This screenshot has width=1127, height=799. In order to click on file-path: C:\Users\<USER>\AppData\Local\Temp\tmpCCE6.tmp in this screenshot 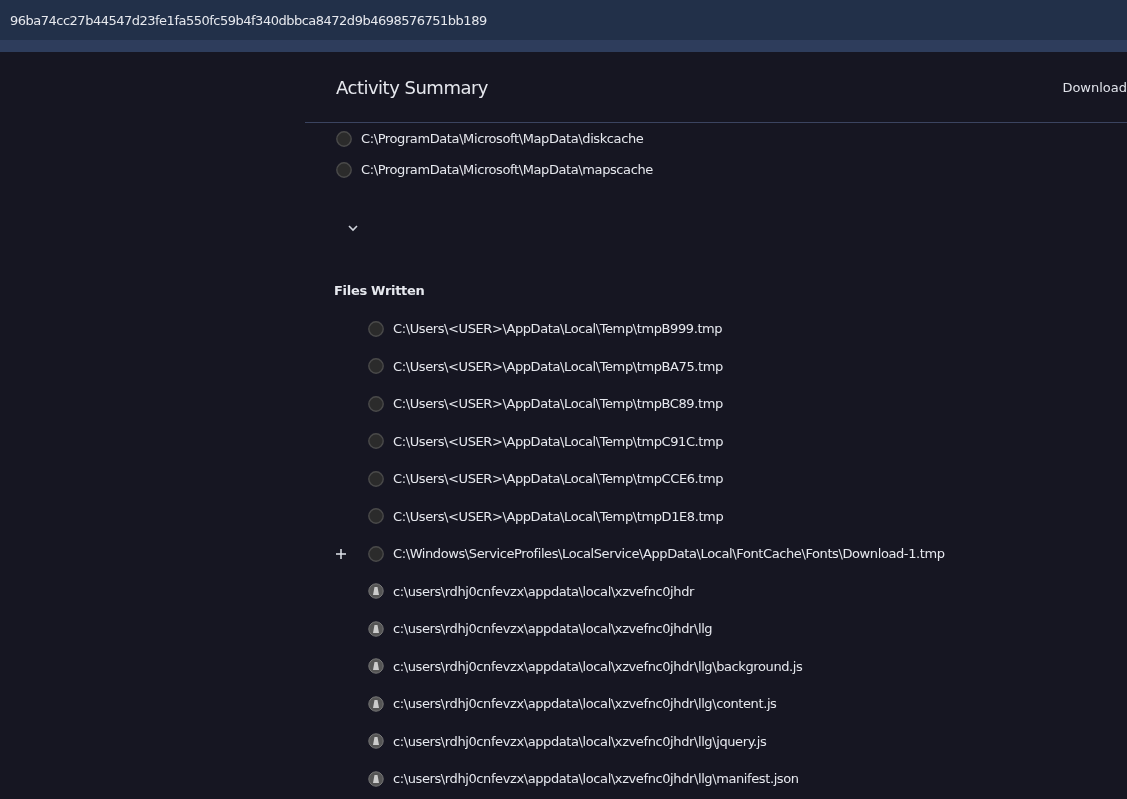, I will do `click(558, 479)`.